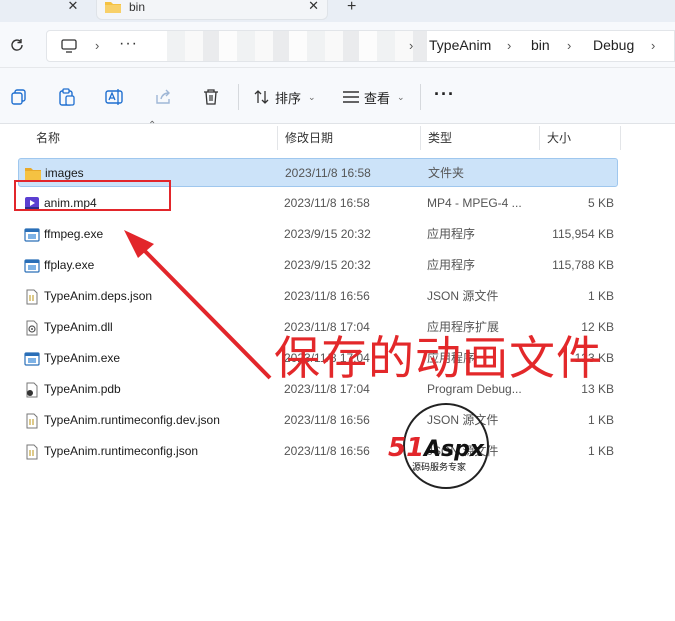 The width and height of the screenshot is (675, 621). Describe the element at coordinates (620, 138) in the screenshot. I see `column-divider` at that location.